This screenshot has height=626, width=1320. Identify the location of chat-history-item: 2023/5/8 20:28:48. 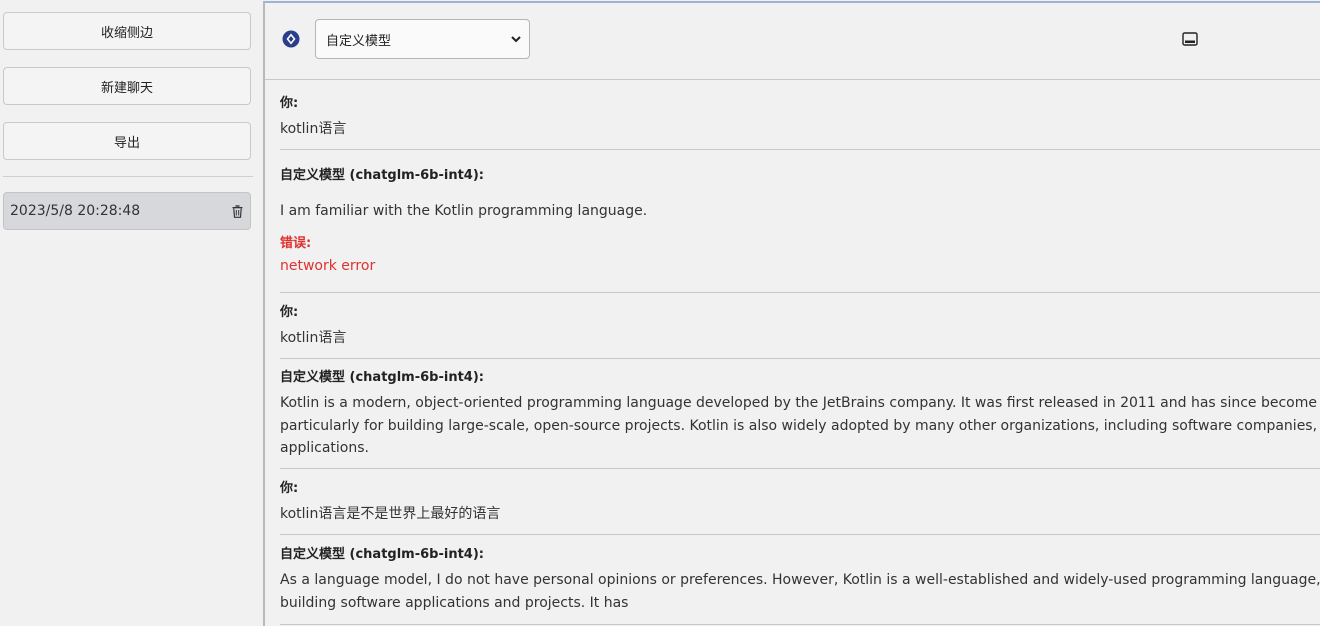
(127, 211).